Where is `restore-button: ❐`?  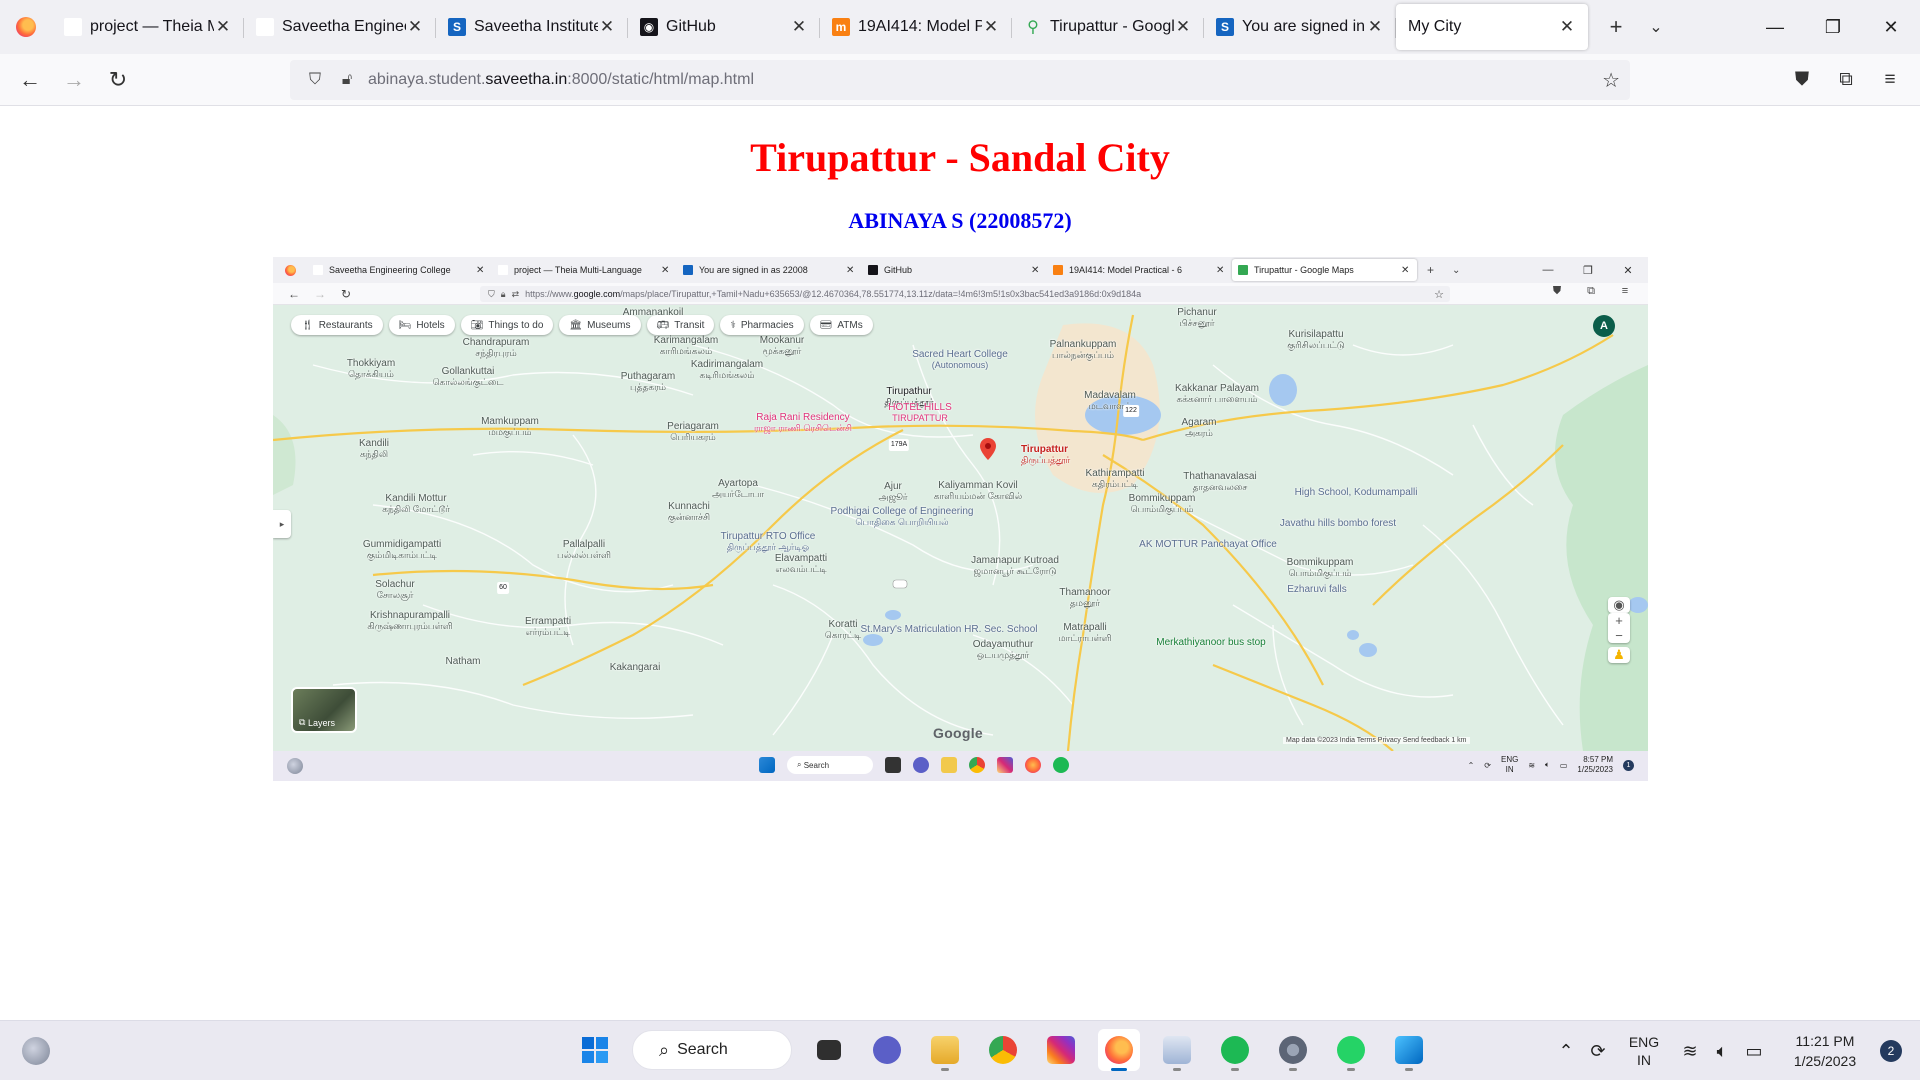
restore-button: ❐ is located at coordinates (1833, 27).